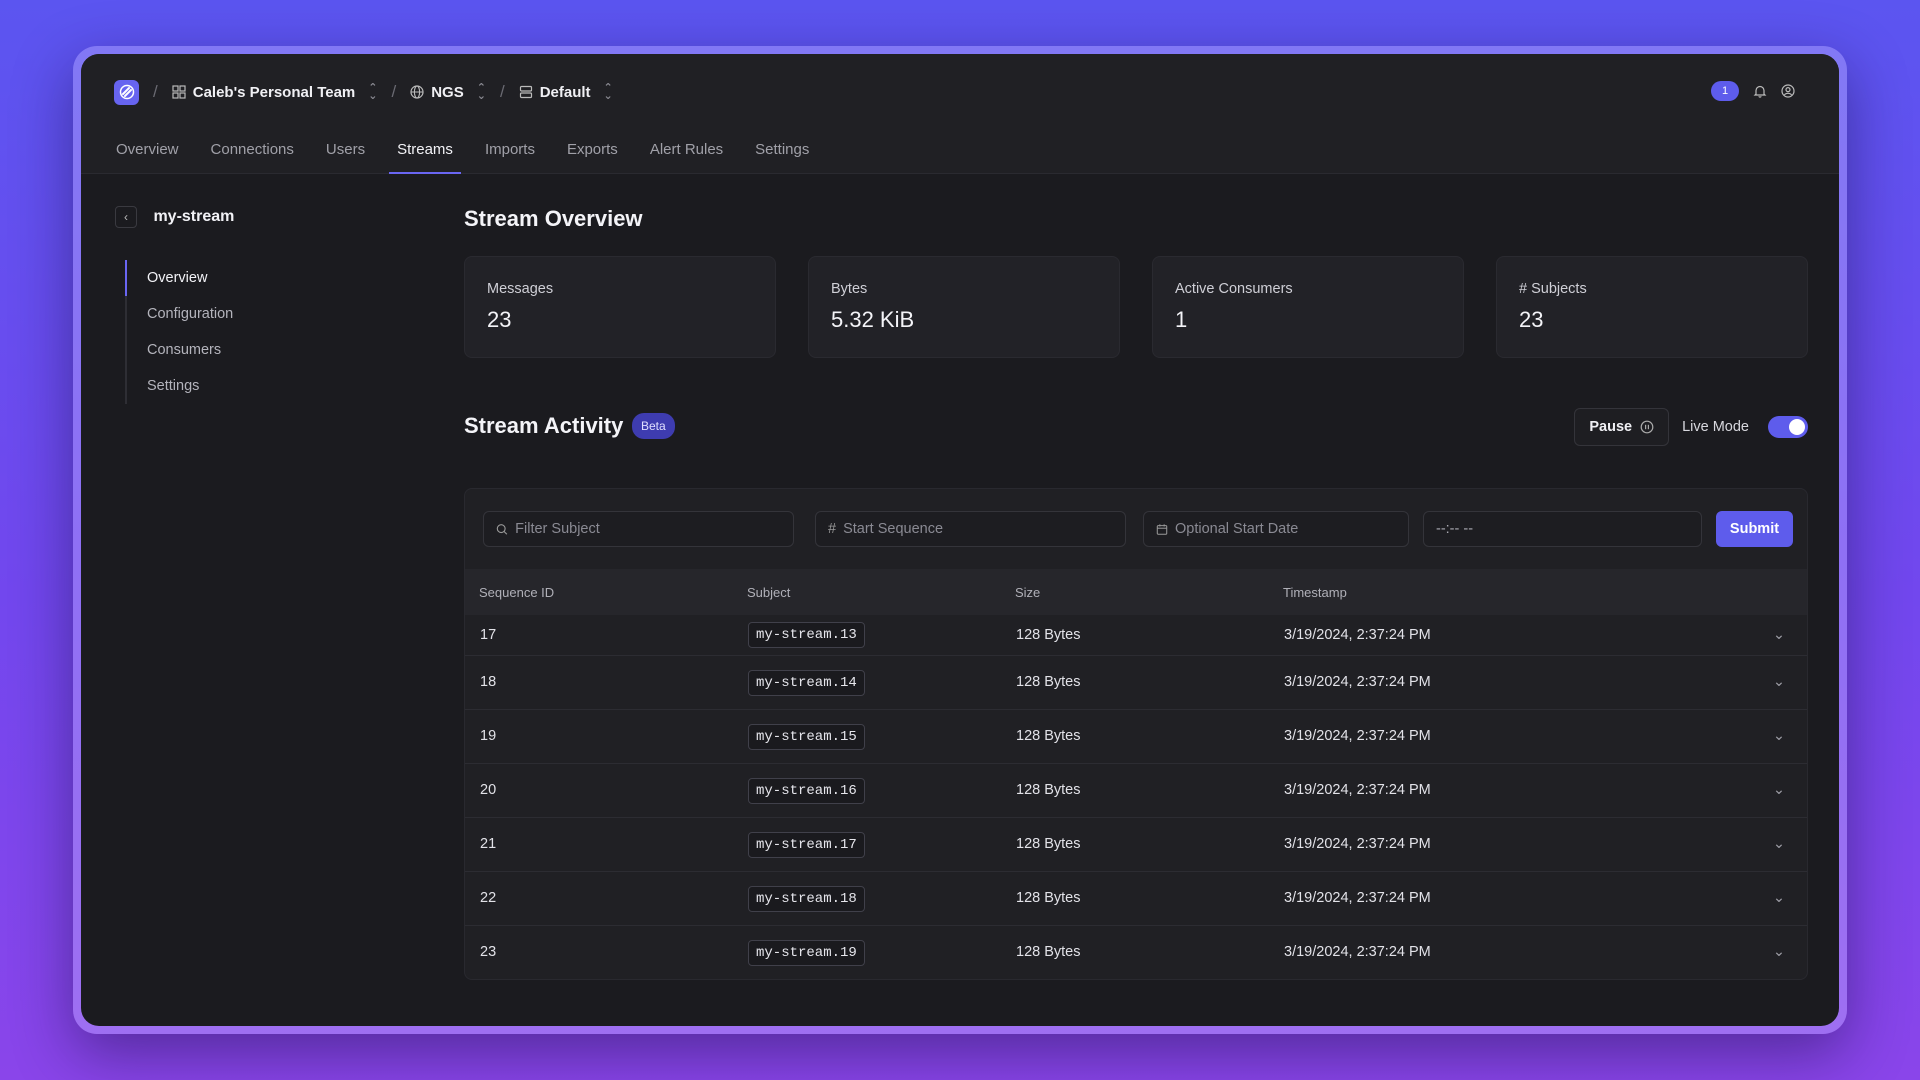 The image size is (1920, 1080). I want to click on bell-icon, so click(1760, 91).